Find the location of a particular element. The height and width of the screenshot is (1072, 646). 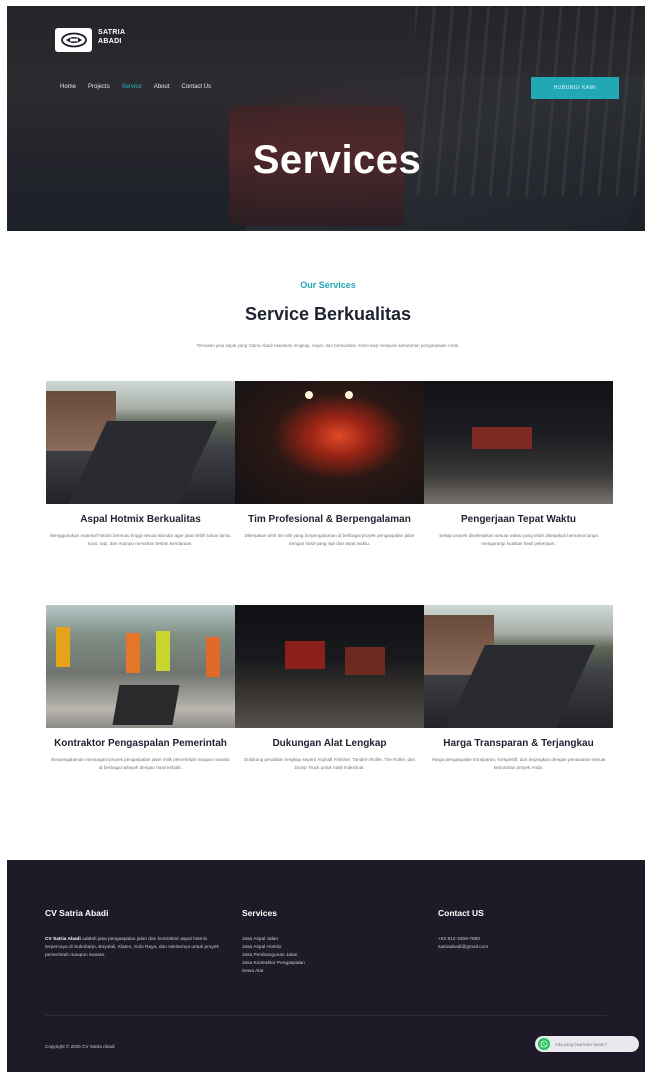

service-image-fresh-asphalt is located at coordinates (140, 442).